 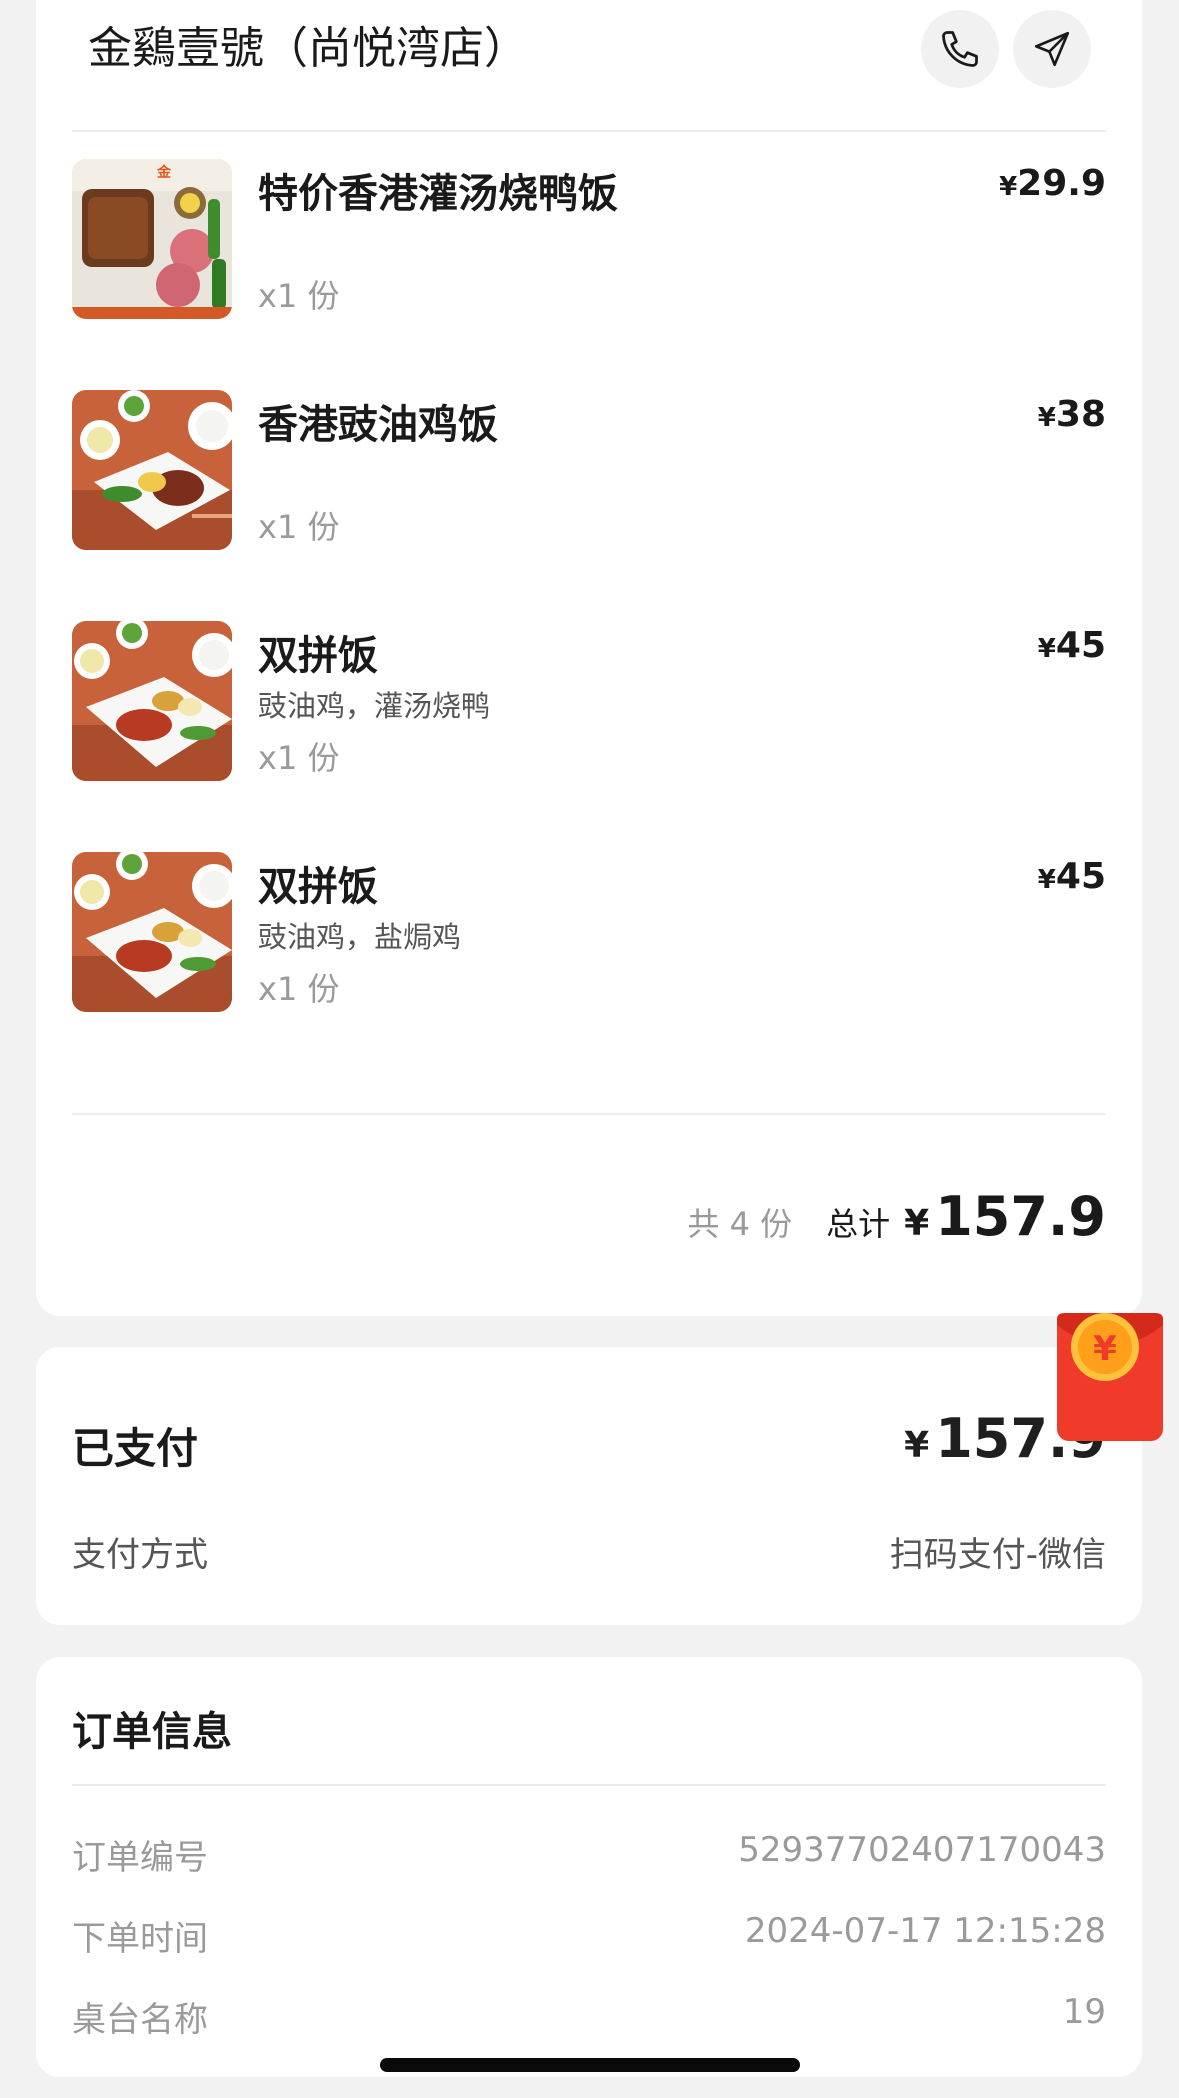 What do you see at coordinates (589, 1855) in the screenshot?
I see `order-number-row: 订单编号 52937702407170043` at bounding box center [589, 1855].